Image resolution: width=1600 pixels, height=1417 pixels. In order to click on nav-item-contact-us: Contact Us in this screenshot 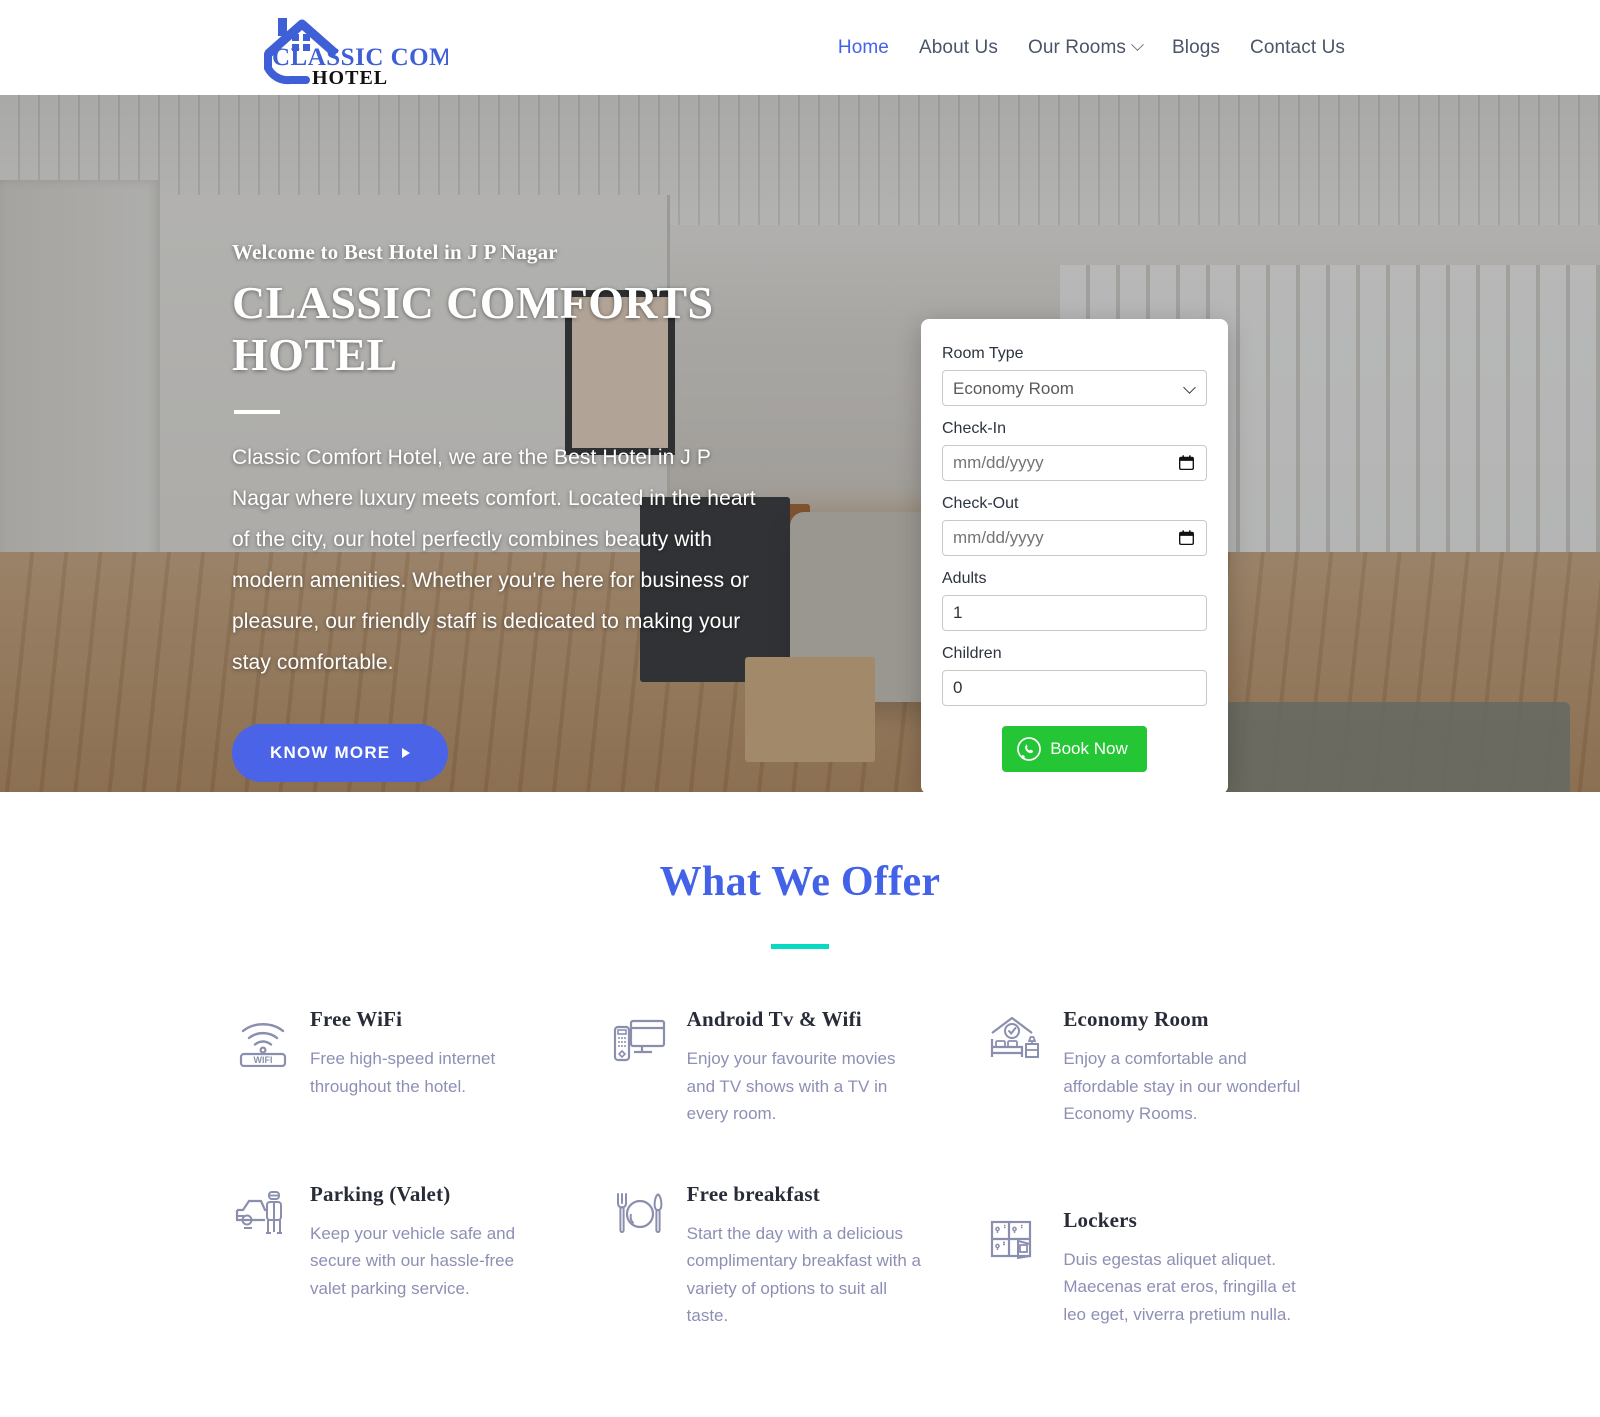, I will do `click(1297, 48)`.